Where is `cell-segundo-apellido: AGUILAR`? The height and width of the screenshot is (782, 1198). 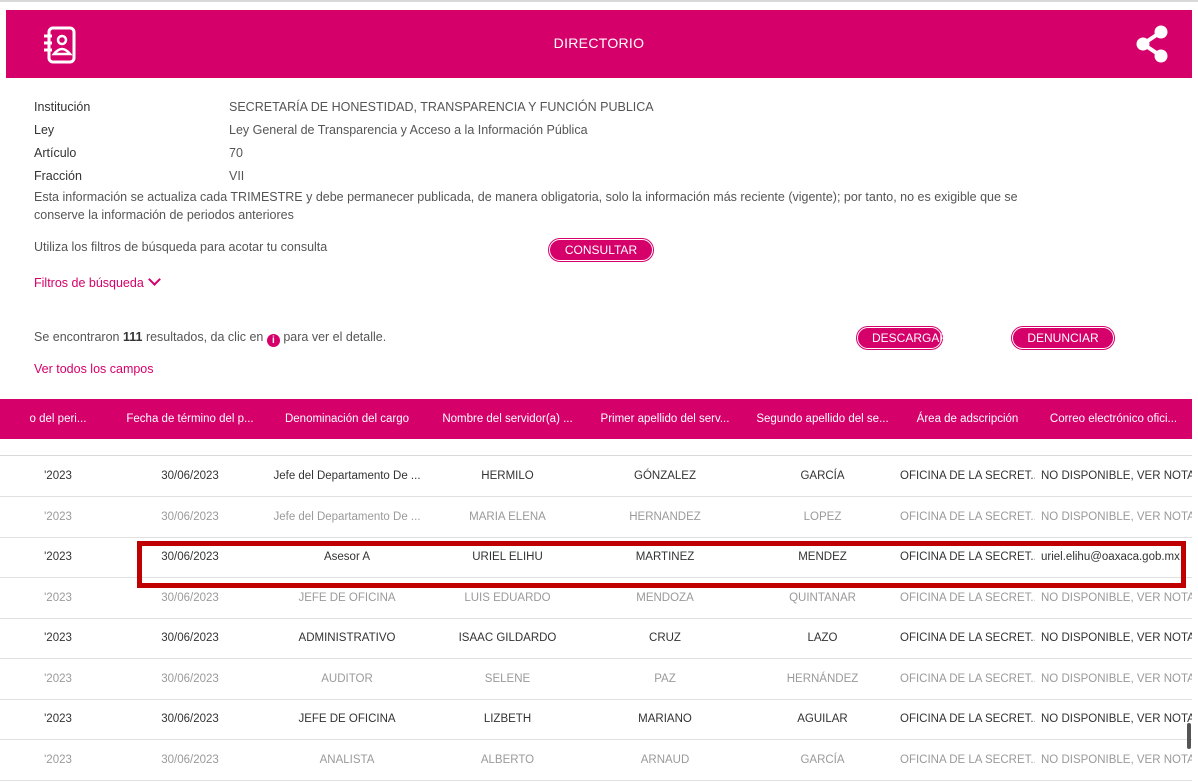 cell-segundo-apellido: AGUILAR is located at coordinates (822, 719).